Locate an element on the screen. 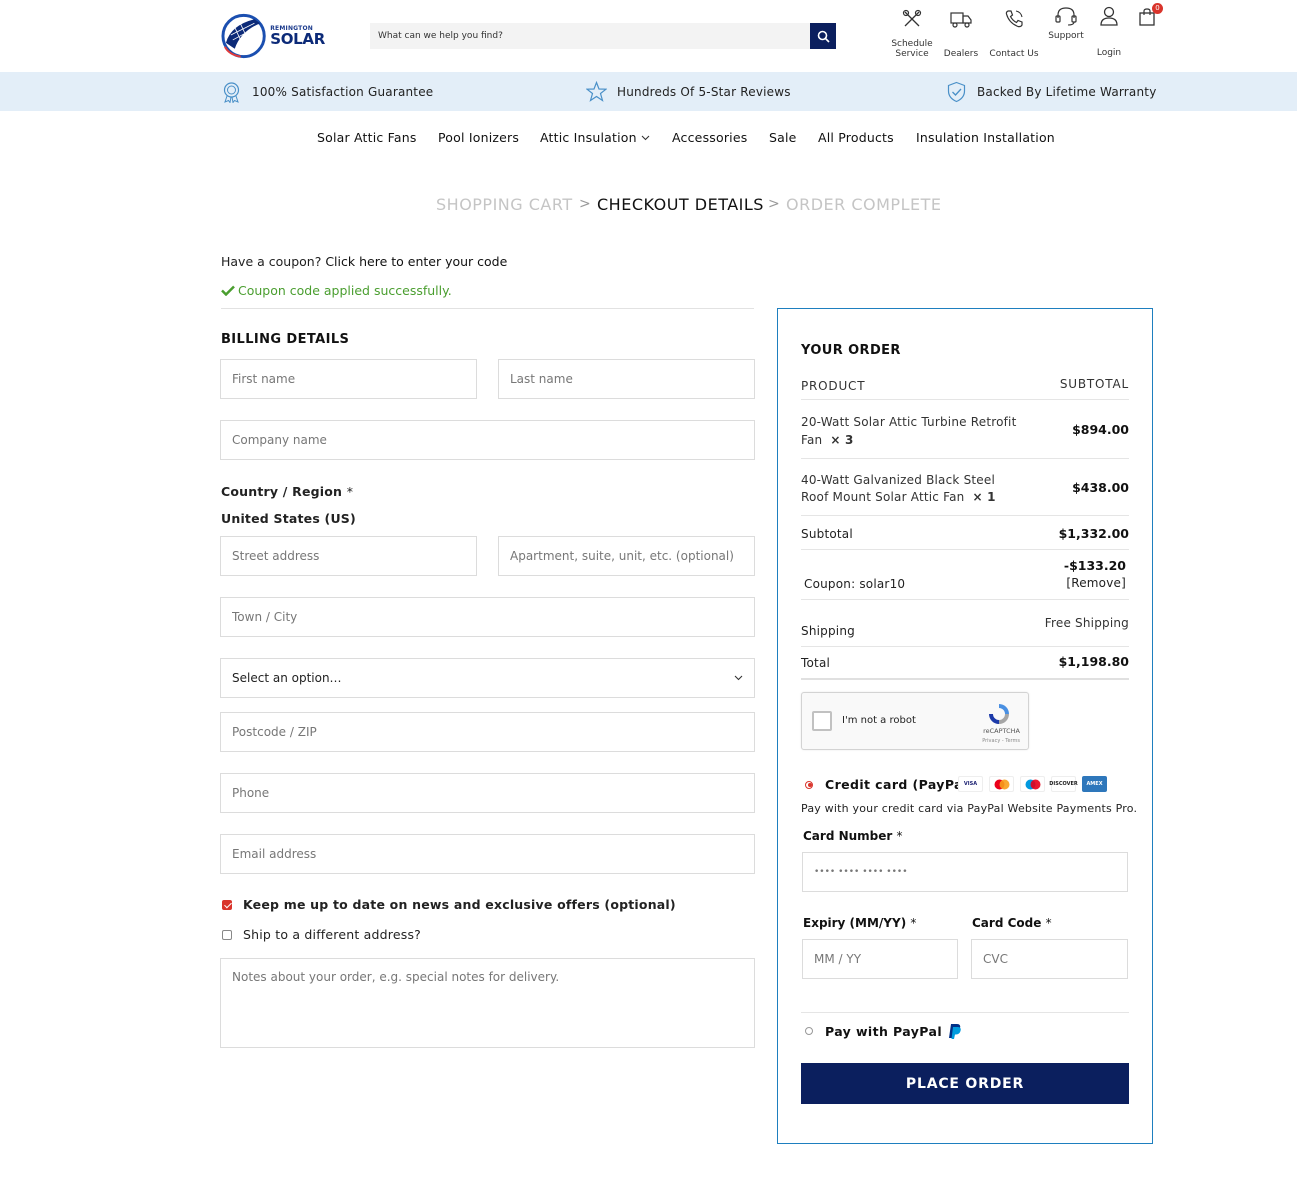 The image size is (1297, 1196). shipping-label: Shipping is located at coordinates (828, 631).